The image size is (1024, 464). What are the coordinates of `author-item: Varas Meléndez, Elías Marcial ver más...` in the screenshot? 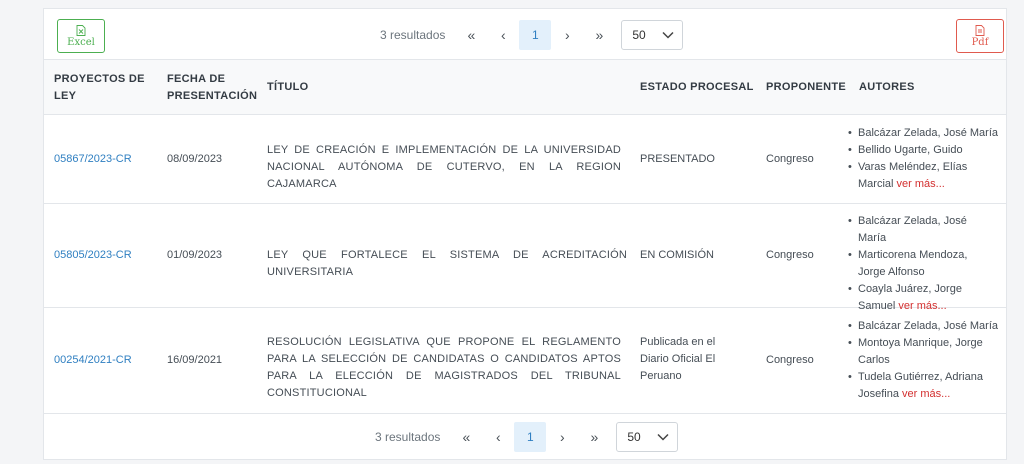 It's located at (926, 176).